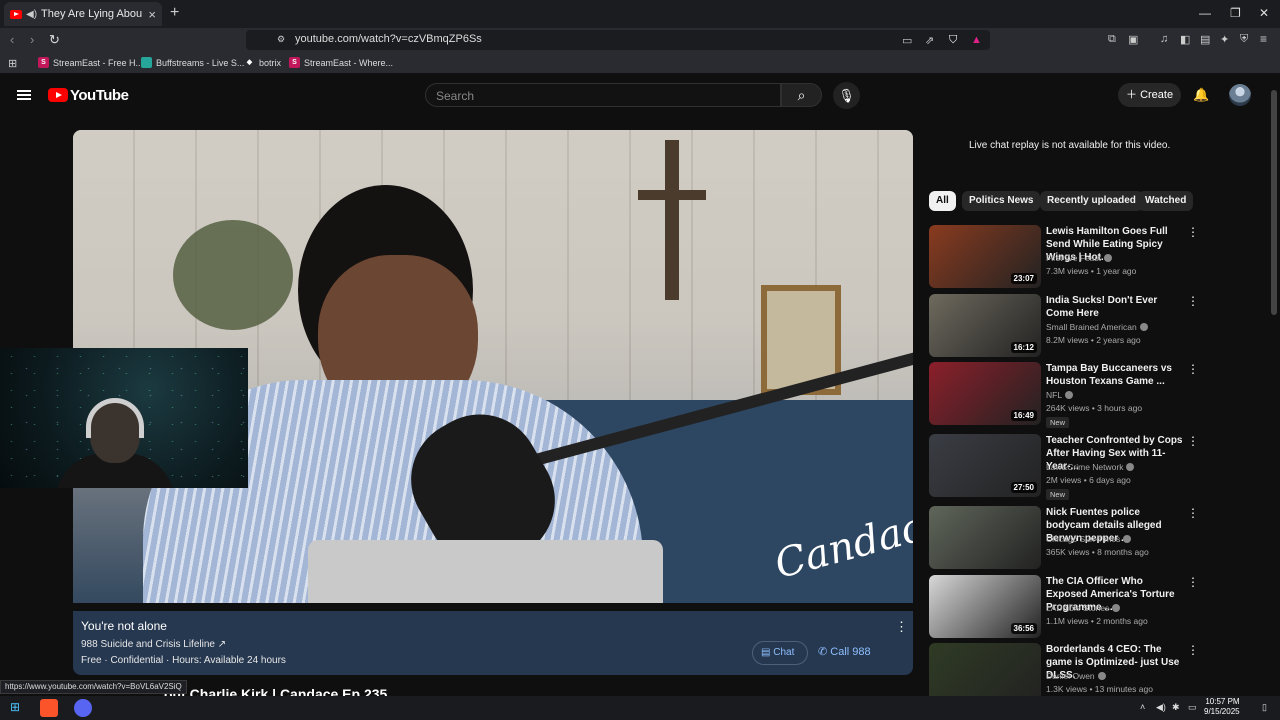 This screenshot has height=720, width=1280. What do you see at coordinates (985, 393) in the screenshot?
I see `video-thumbnail: 16:49` at bounding box center [985, 393].